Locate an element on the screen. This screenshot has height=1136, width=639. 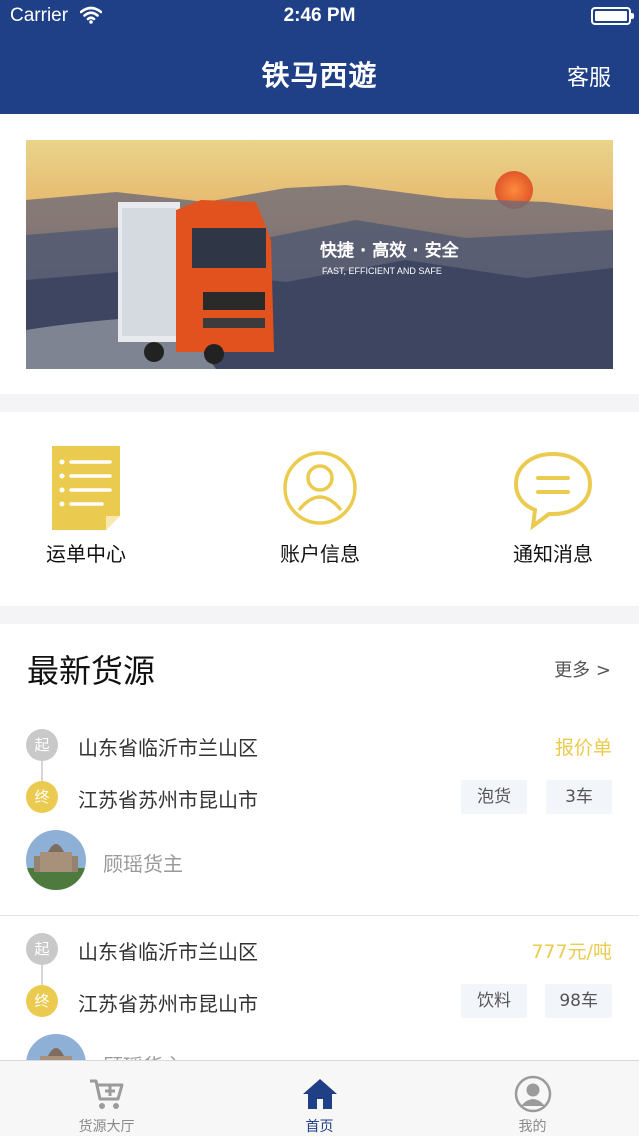
cart-plus-icon is located at coordinates (107, 1094).